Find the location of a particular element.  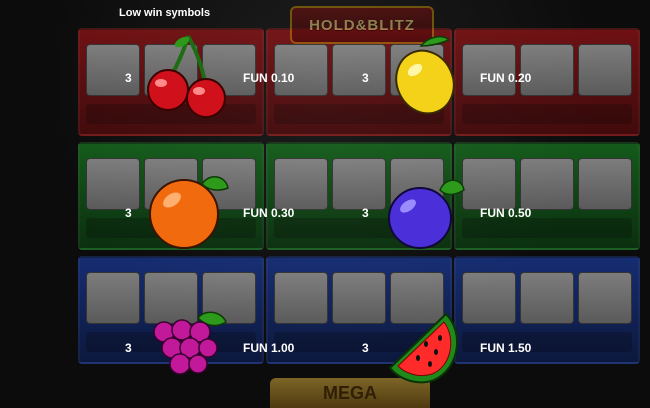

cherry-icon is located at coordinates (186, 76).